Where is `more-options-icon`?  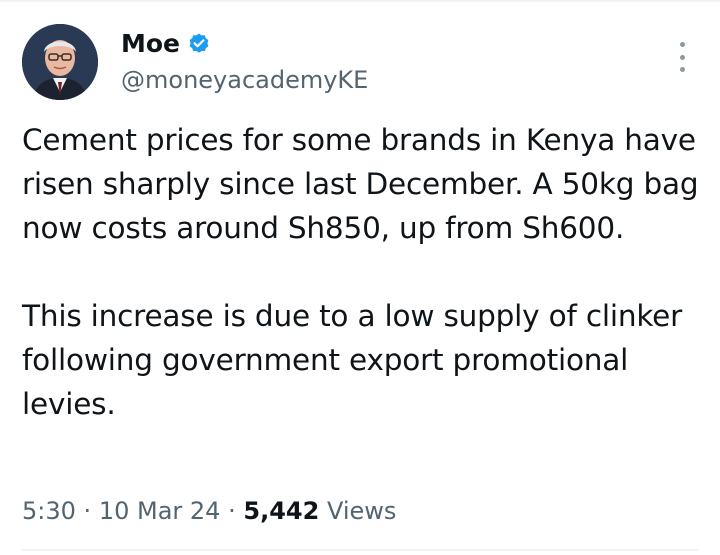 more-options-icon is located at coordinates (682, 57).